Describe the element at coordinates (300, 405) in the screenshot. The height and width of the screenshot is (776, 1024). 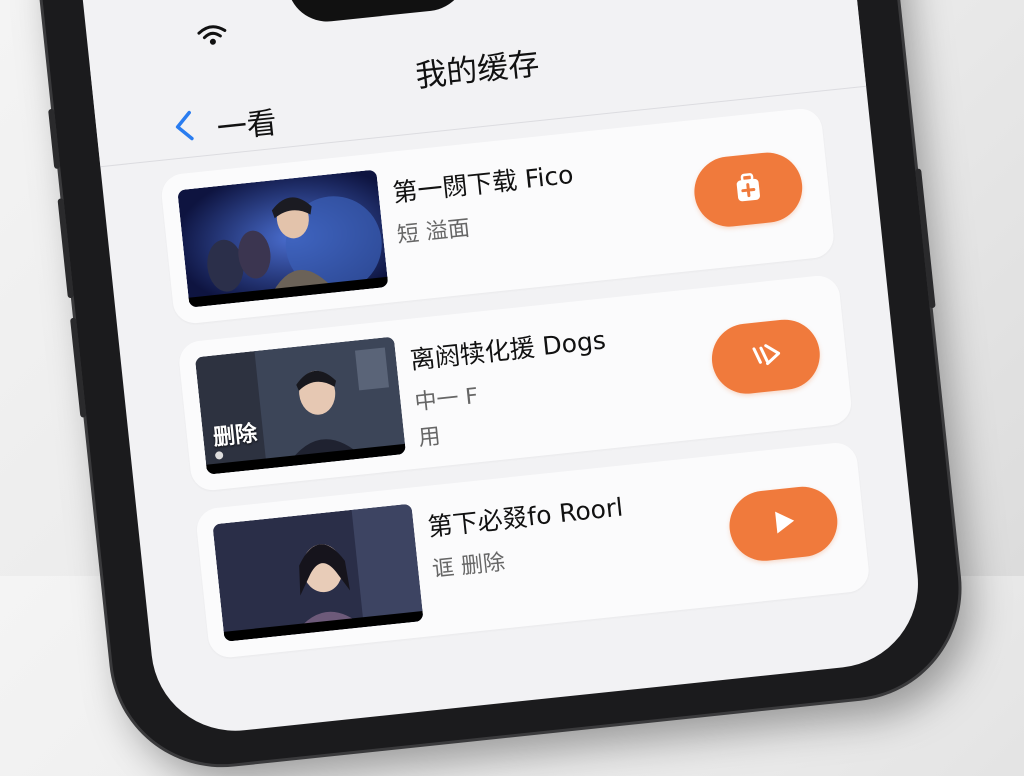
I see `video-thumbnail: 删除` at that location.